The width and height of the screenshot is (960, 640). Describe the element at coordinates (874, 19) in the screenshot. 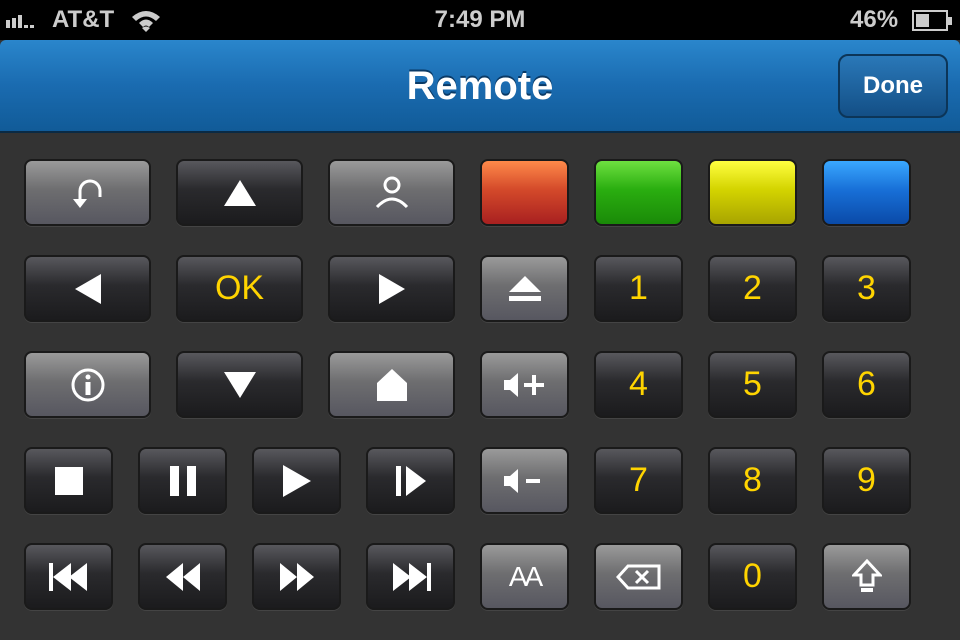

I see `battery-percent: 46%` at that location.